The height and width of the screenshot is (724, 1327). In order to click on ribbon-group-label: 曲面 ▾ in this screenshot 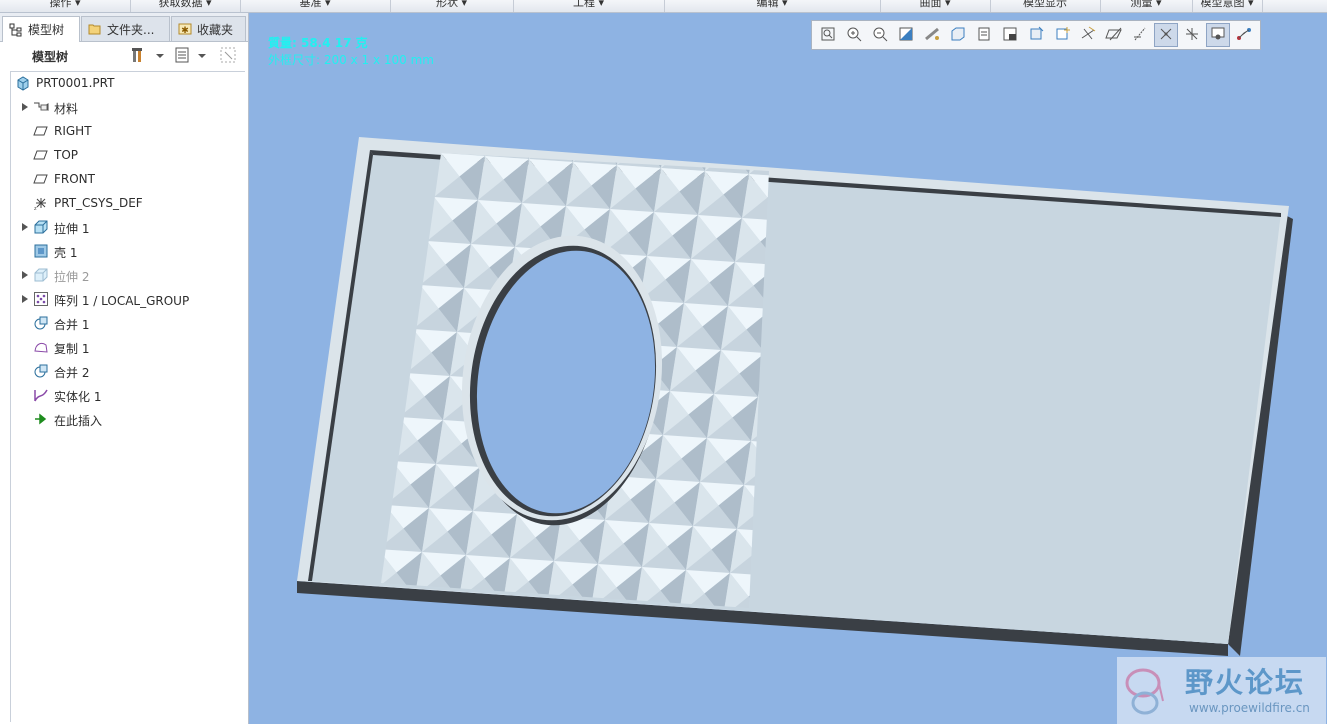, I will do `click(935, 4)`.